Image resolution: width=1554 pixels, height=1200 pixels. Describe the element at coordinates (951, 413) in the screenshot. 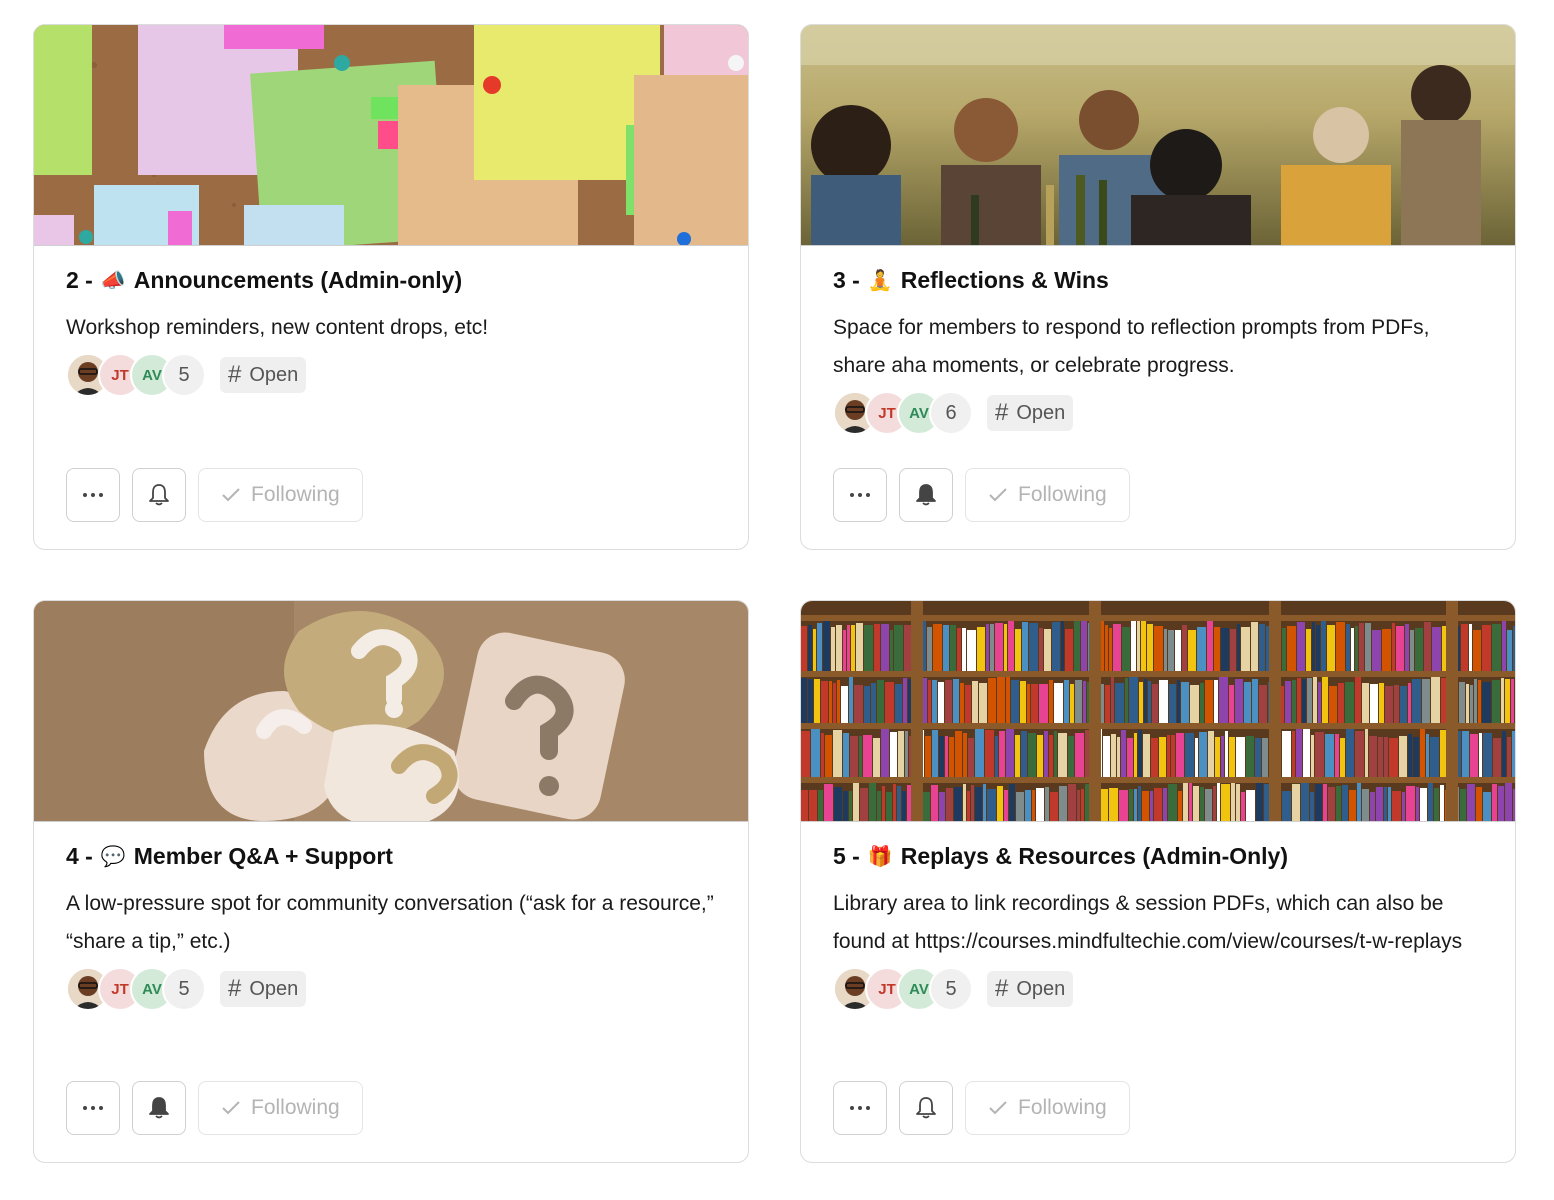

I see `member-count: 6` at that location.